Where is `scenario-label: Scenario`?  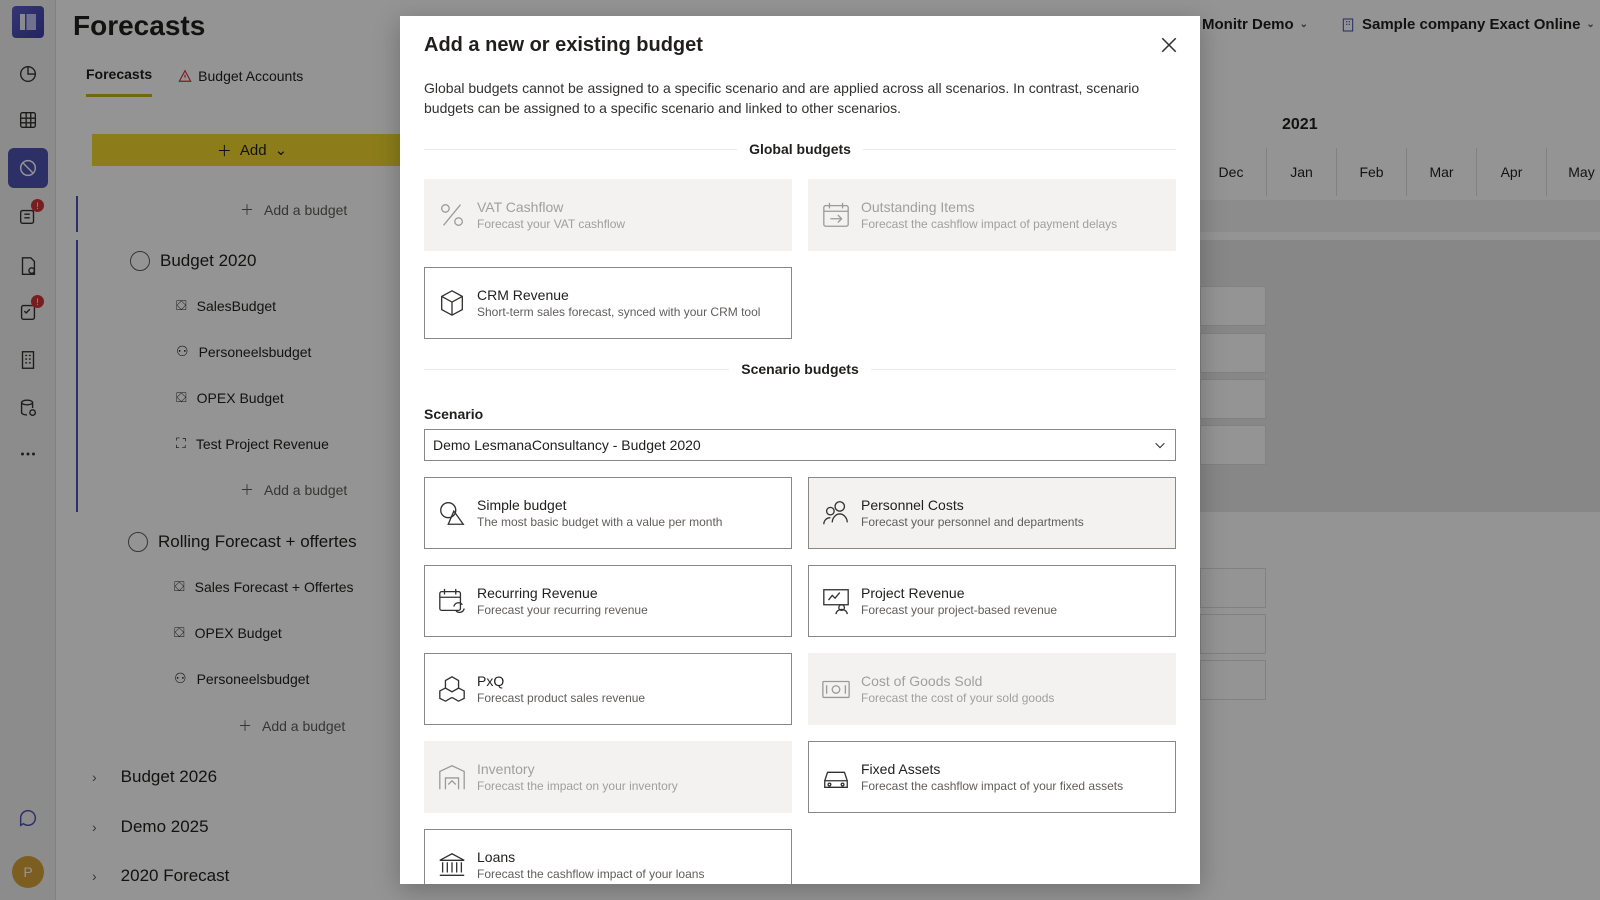
scenario-label: Scenario is located at coordinates (454, 414).